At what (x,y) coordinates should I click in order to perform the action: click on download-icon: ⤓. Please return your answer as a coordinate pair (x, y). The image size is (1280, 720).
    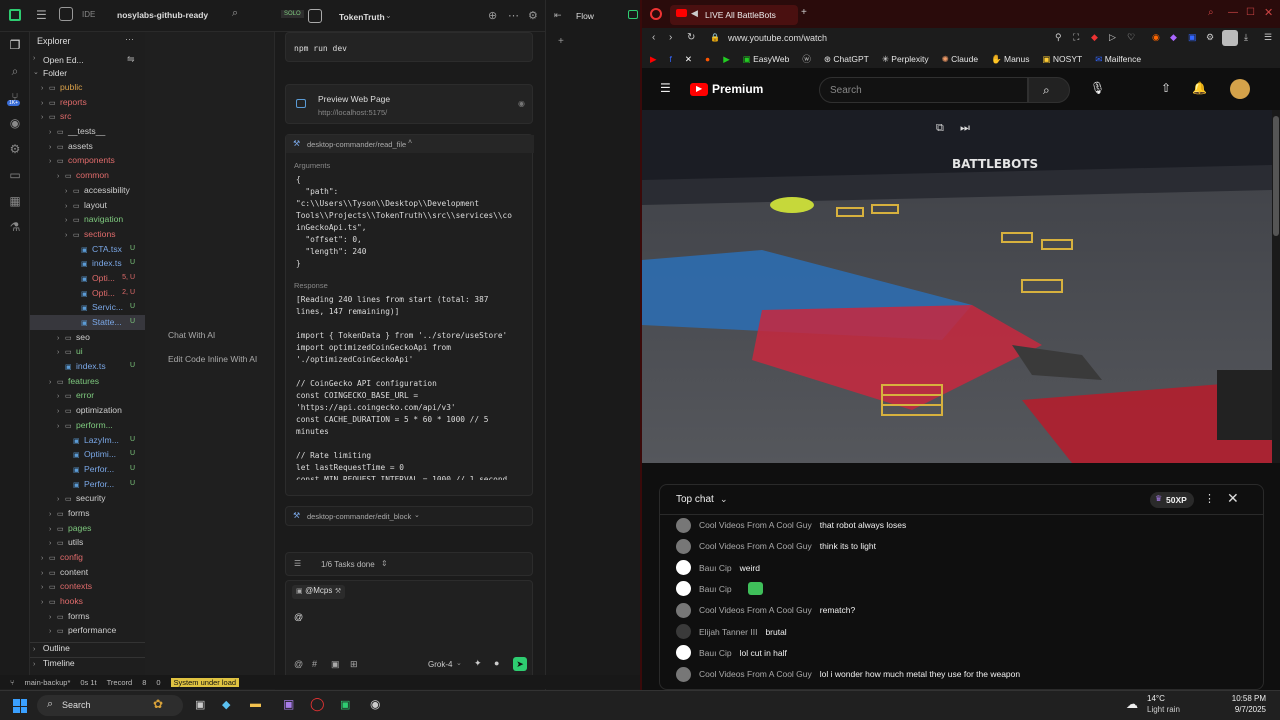
    Looking at the image, I should click on (1246, 37).